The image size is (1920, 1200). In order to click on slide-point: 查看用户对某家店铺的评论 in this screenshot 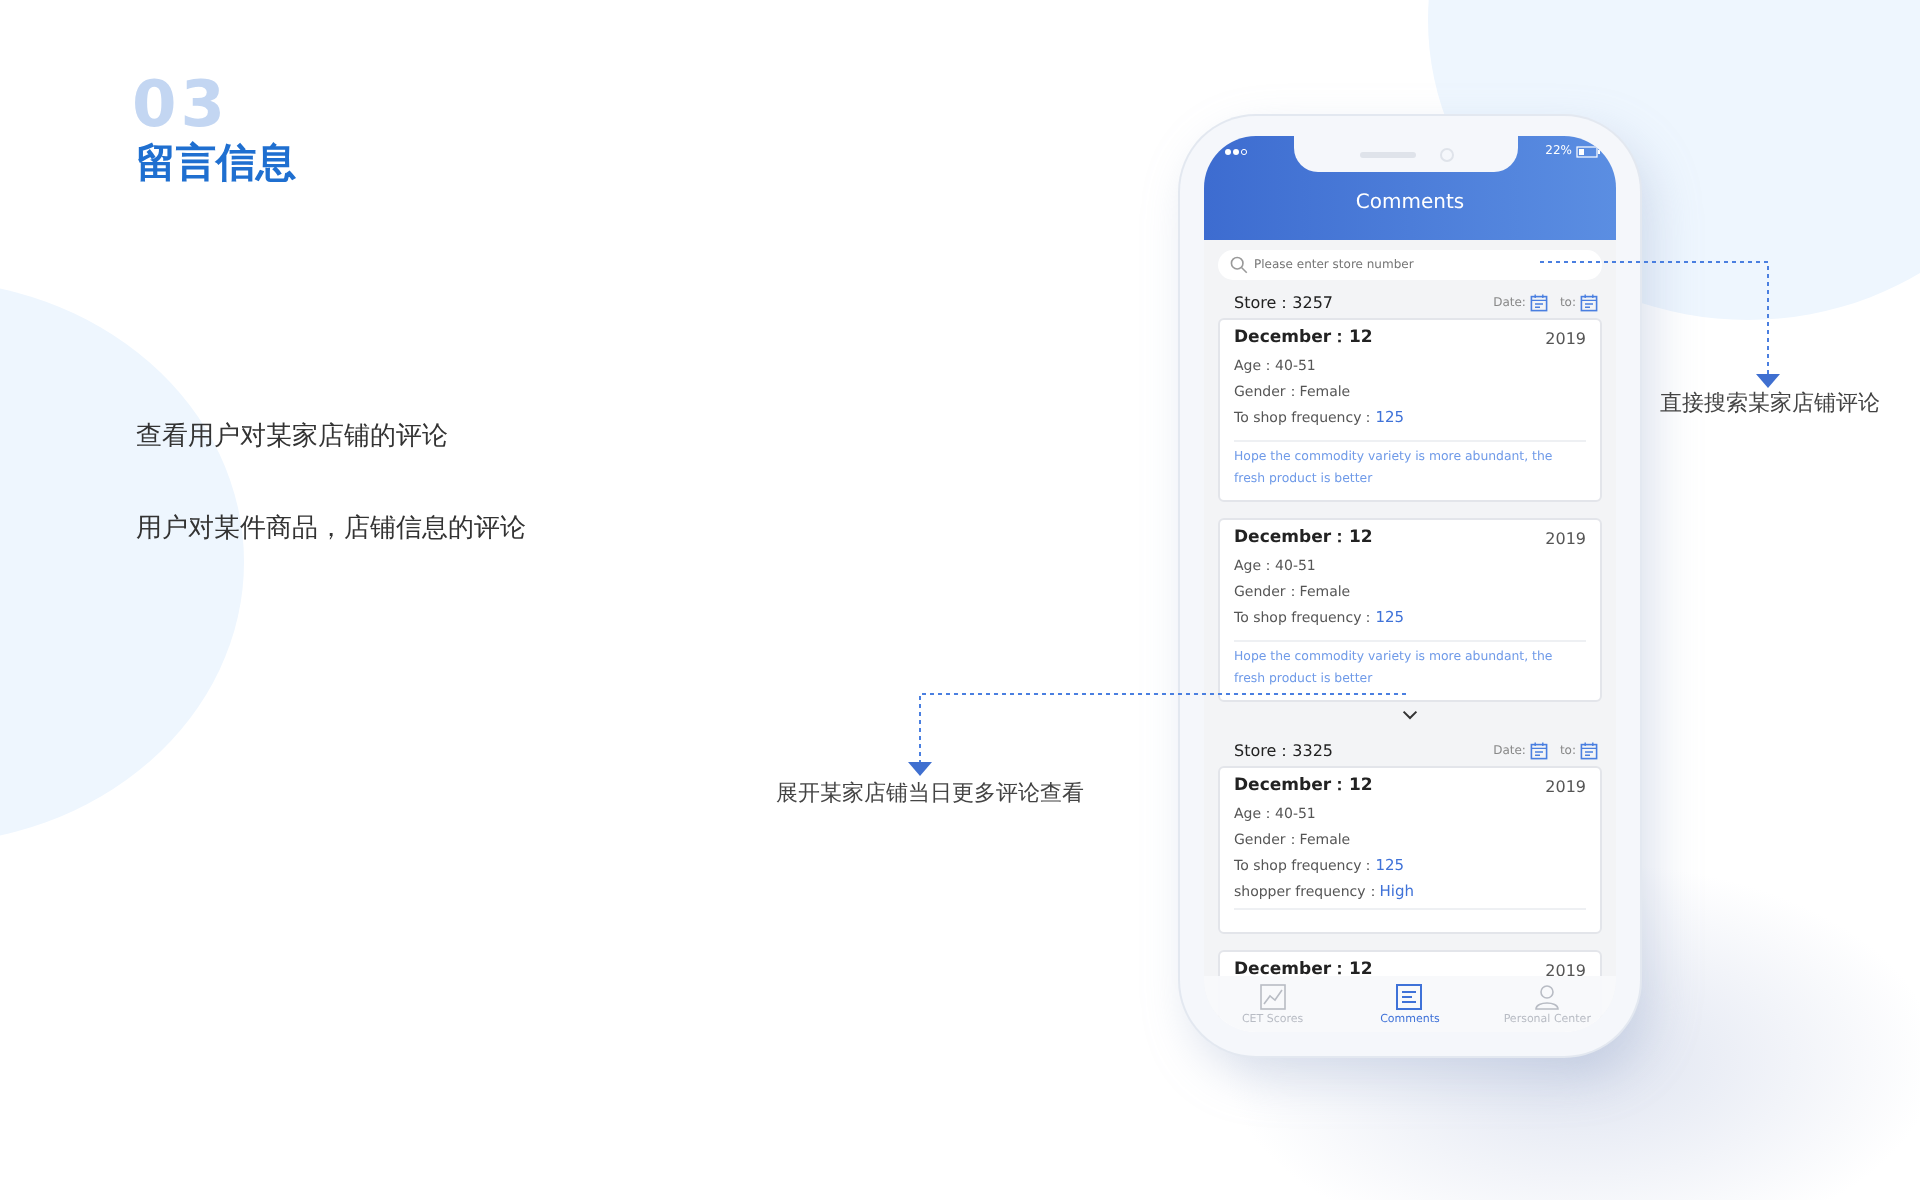, I will do `click(292, 437)`.